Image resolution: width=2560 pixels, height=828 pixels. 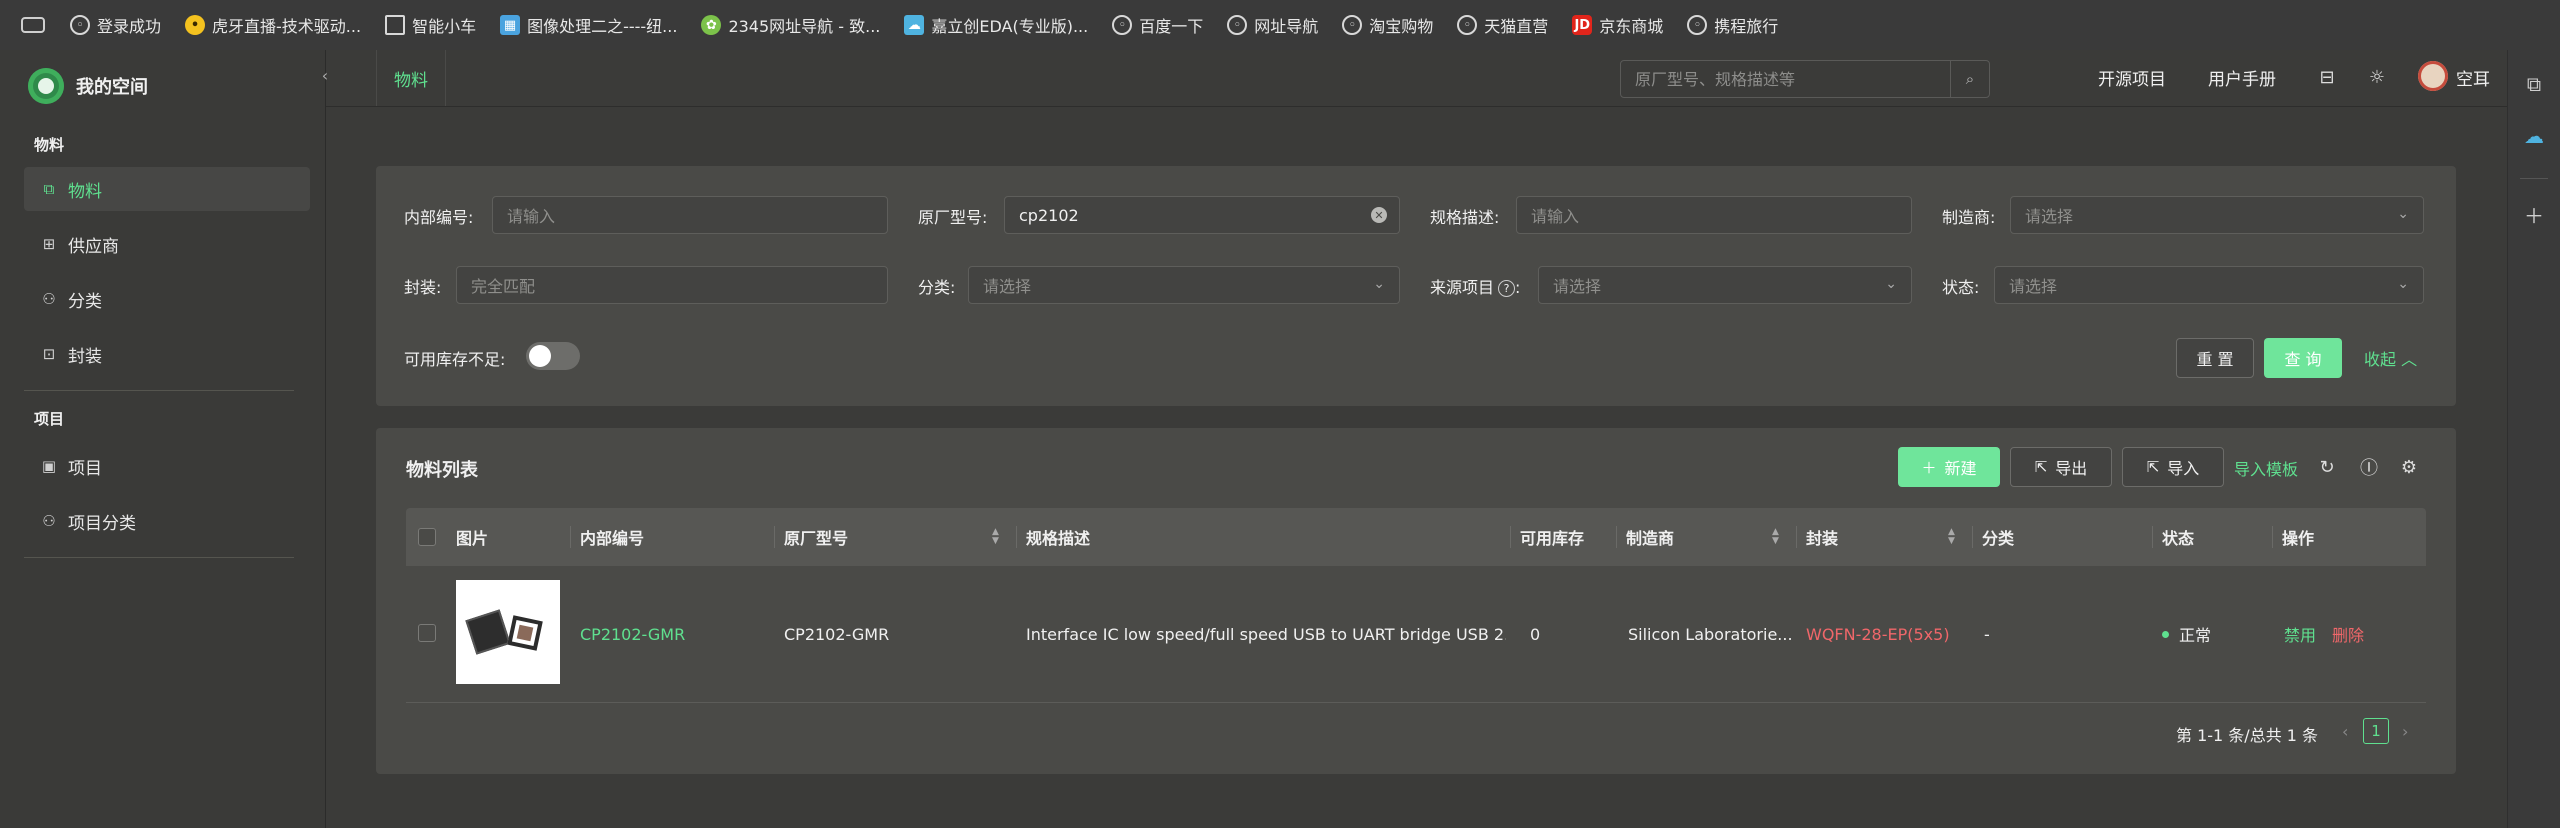 I want to click on export-button: ⇱ 导出, so click(x=2061, y=467).